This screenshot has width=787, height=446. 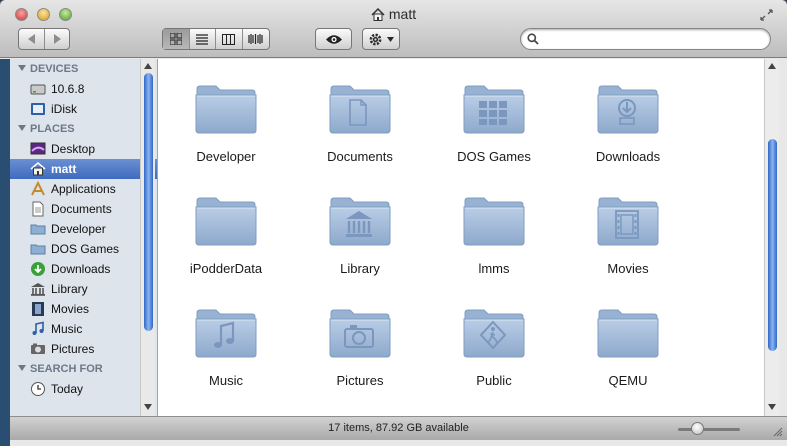 I want to click on movies-icon, so click(x=38, y=309).